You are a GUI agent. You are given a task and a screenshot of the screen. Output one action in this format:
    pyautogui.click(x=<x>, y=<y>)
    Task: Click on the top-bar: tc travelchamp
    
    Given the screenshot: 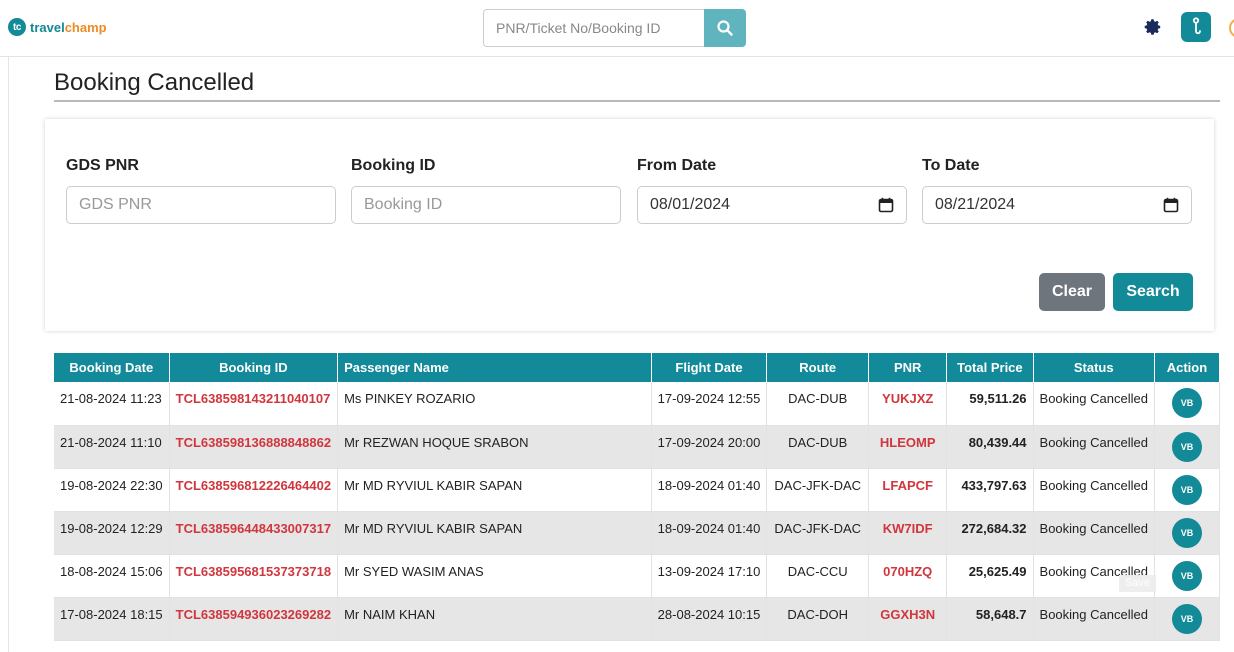 What is the action you would take?
    pyautogui.click(x=617, y=28)
    